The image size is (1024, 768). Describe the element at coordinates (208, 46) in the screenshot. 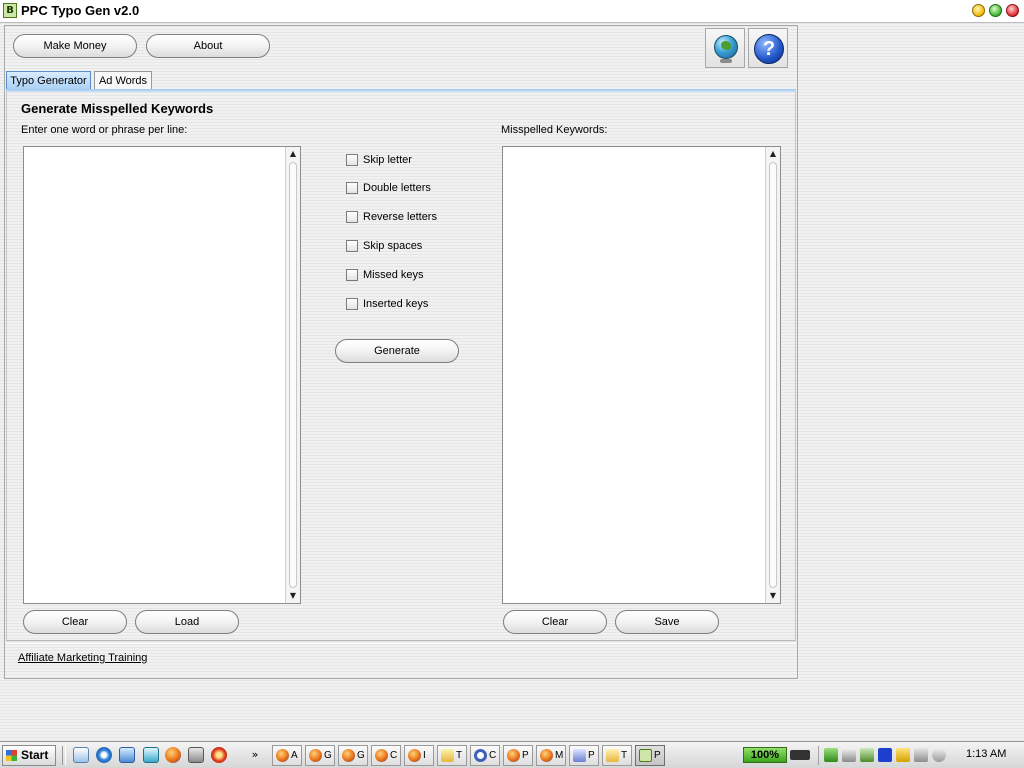

I see `about-button: About` at that location.